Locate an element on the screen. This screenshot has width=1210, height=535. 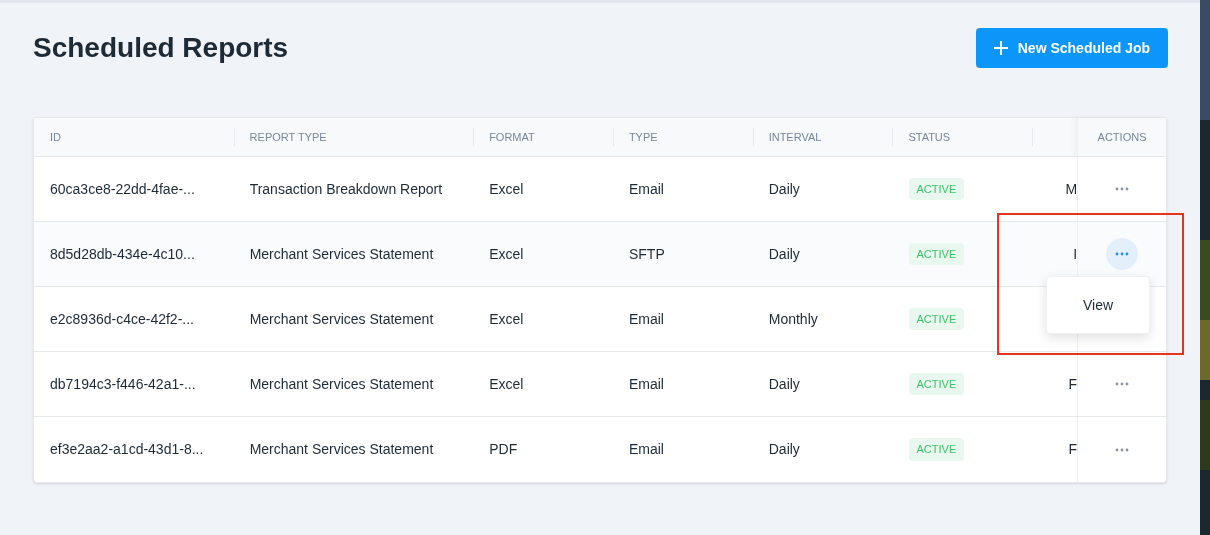
table-cell-text: I is located at coordinates (1075, 254).